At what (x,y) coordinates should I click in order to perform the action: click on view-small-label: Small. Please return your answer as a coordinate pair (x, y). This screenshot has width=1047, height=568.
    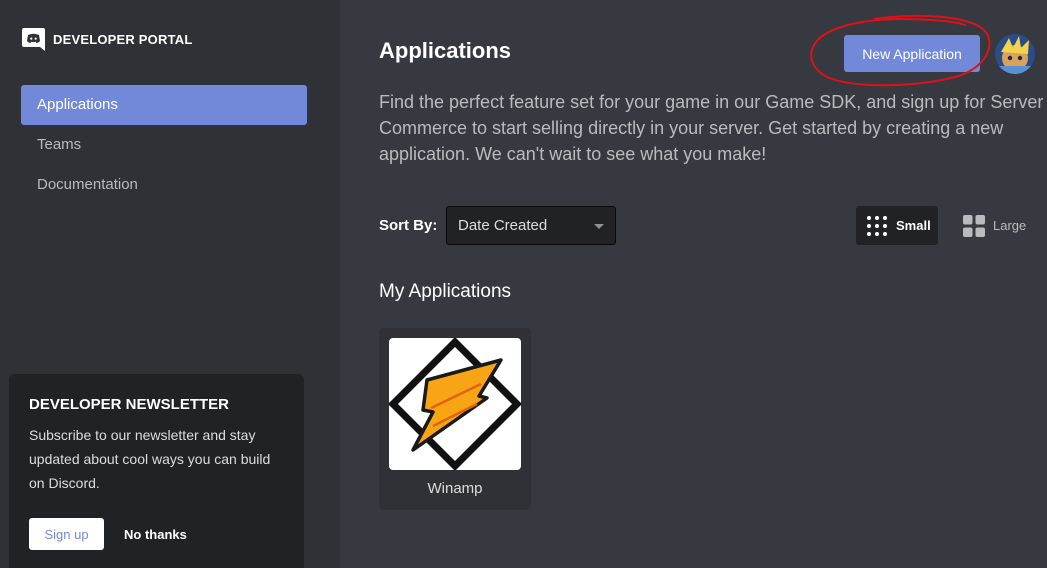
    Looking at the image, I should click on (913, 225).